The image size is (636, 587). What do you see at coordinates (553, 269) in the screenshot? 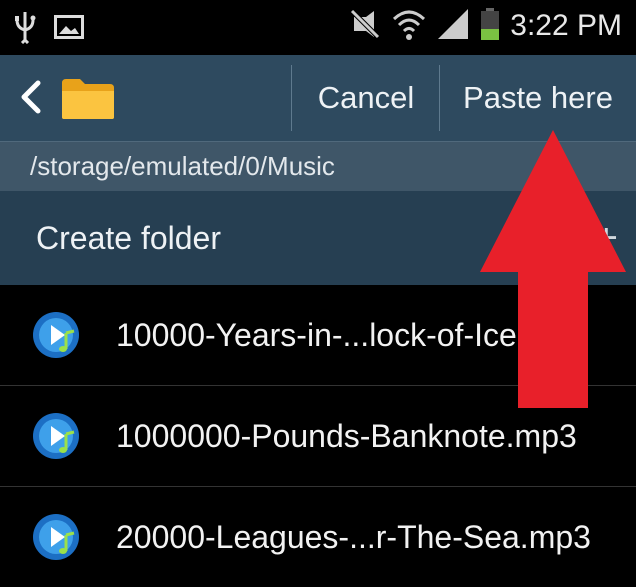
I see `red-arrow-annotation` at bounding box center [553, 269].